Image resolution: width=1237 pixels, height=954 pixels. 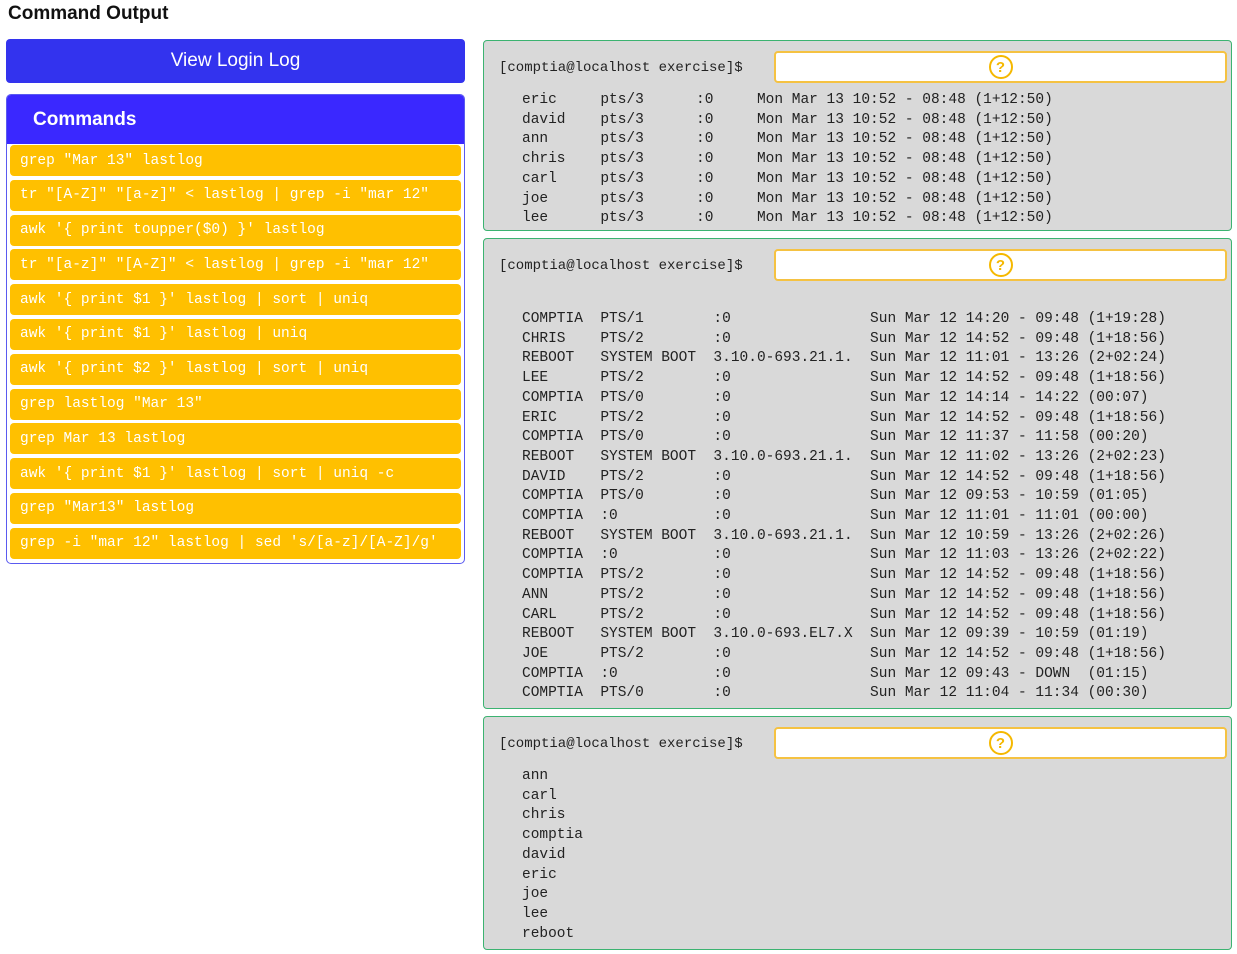 What do you see at coordinates (235, 300) in the screenshot?
I see `command-option: awk '{ print $1 }' lastlog | sort | uniq` at bounding box center [235, 300].